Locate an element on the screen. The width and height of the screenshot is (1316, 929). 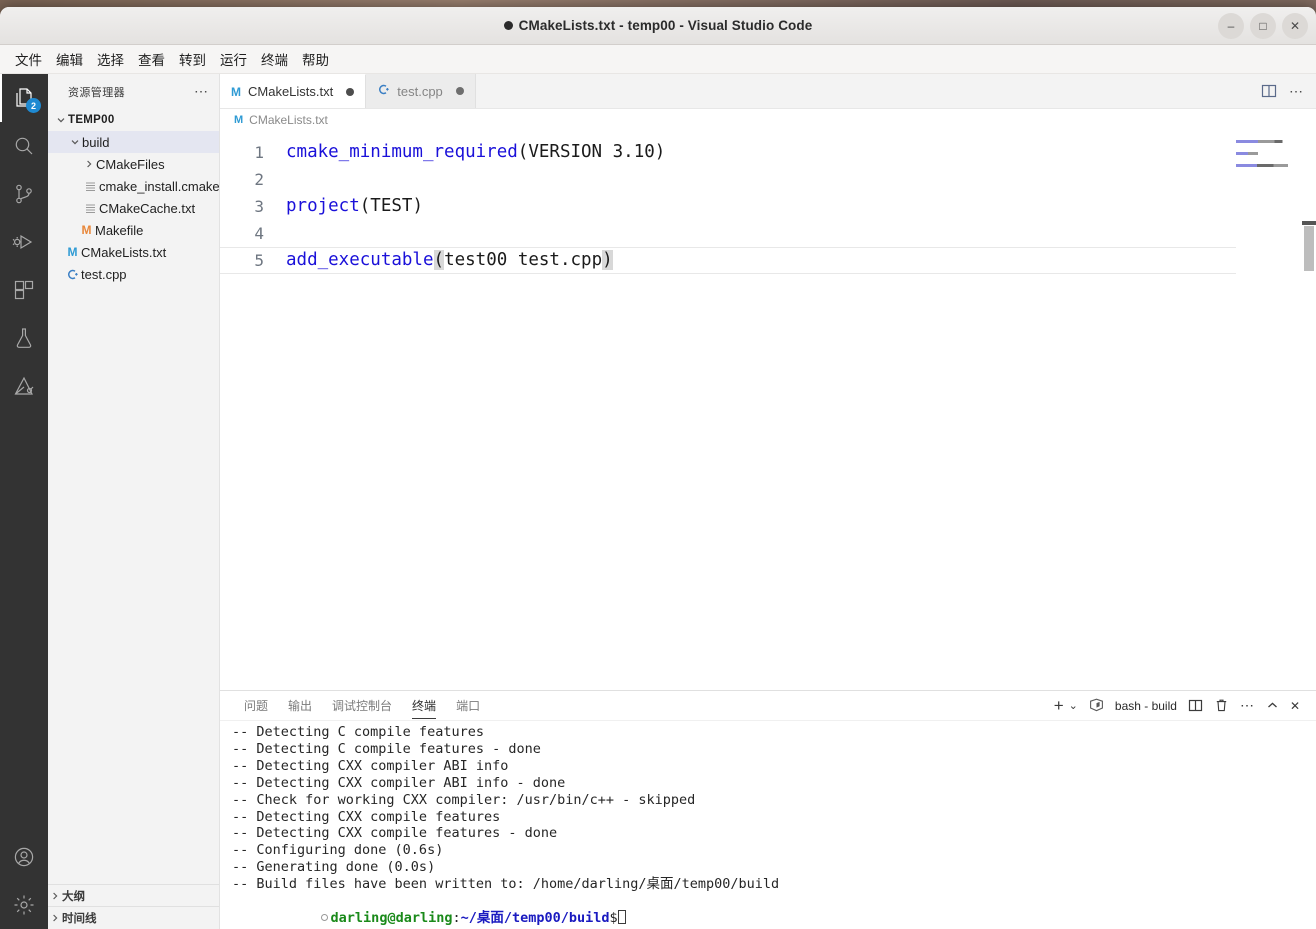
sidebar-section-timeline: 时间线 is located at coordinates (133, 918).